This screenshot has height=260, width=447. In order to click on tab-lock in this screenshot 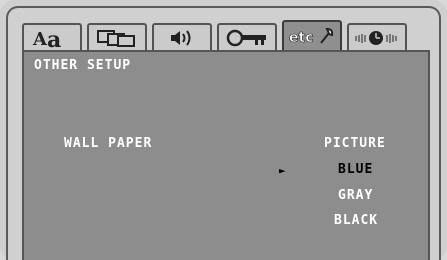, I will do `click(247, 36)`.